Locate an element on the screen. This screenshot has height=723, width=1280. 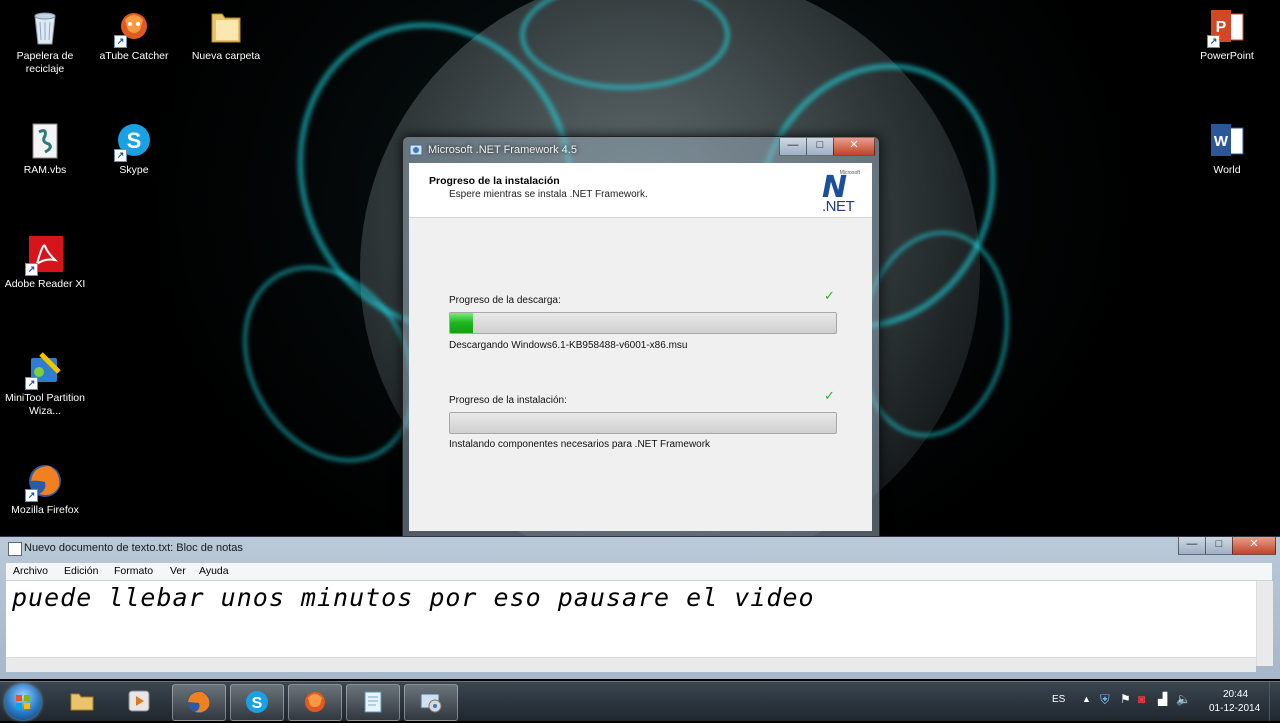
taskbar-explorer is located at coordinates (82, 701).